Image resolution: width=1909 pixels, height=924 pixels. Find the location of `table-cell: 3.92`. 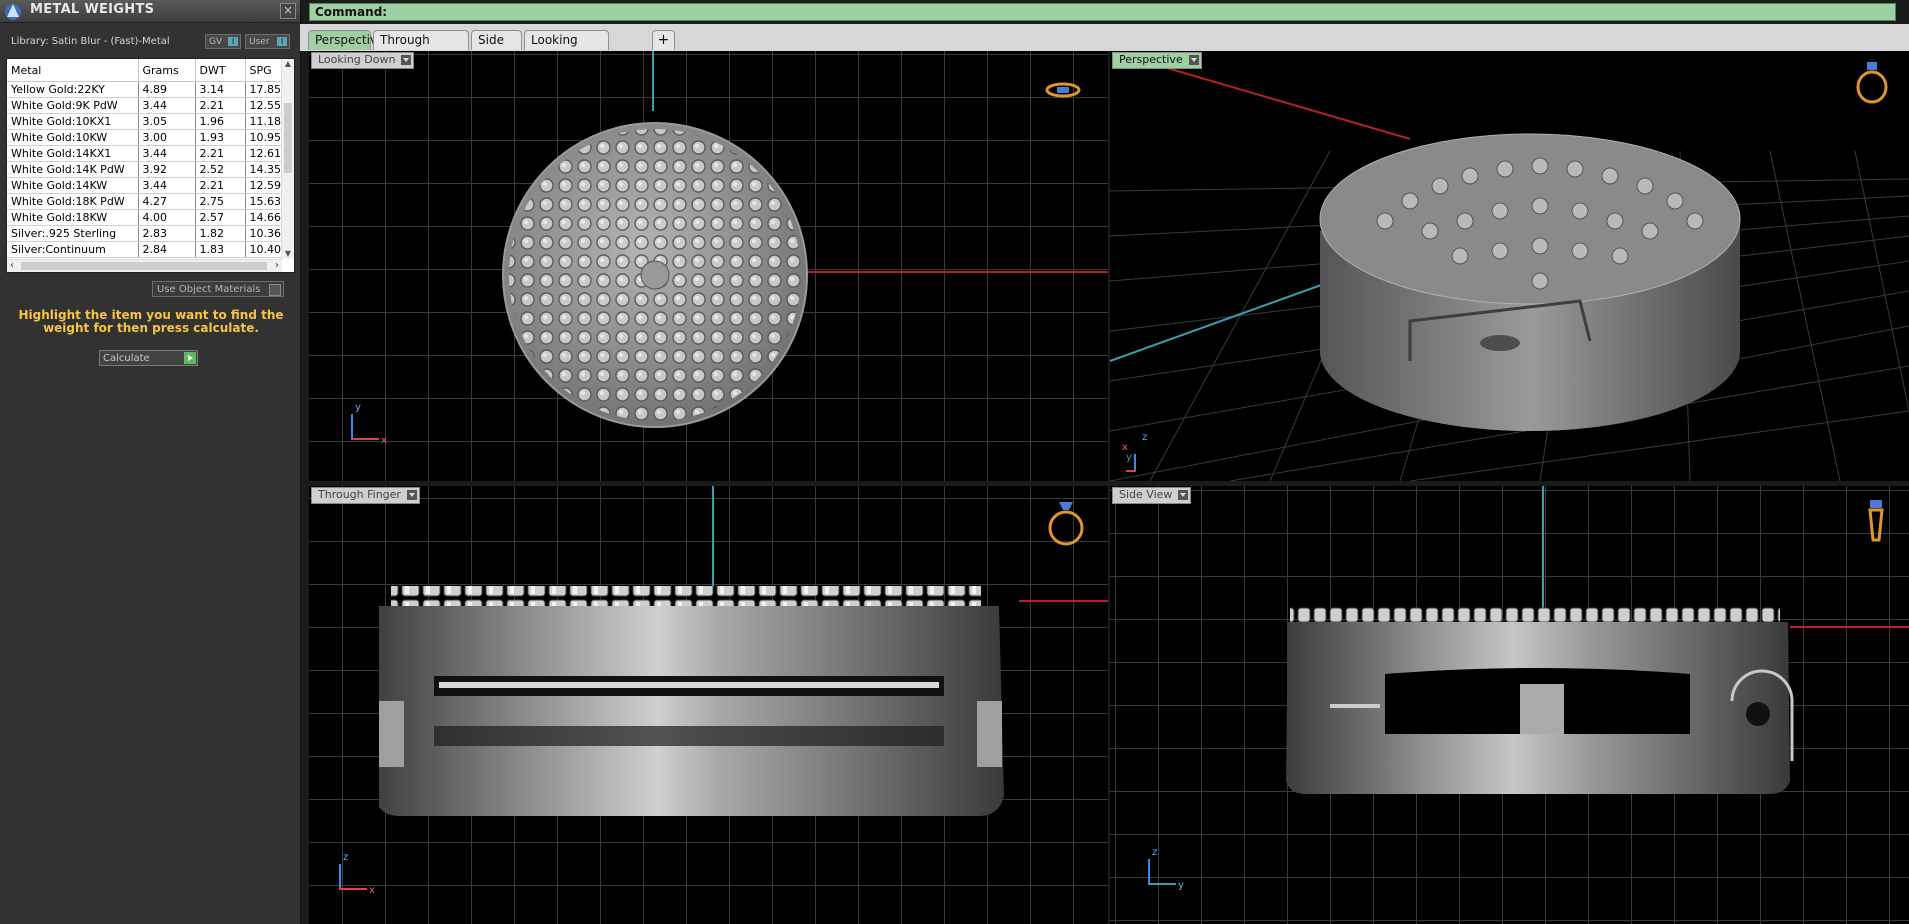

table-cell: 3.92 is located at coordinates (167, 169).